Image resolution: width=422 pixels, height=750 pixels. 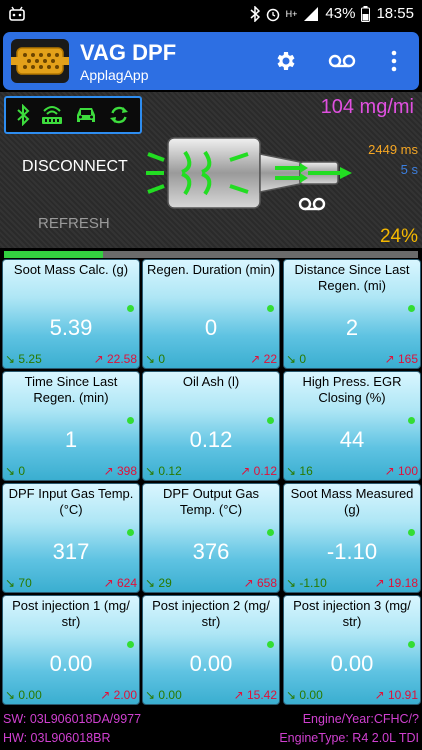 I want to click on tile-max: ↗ 624, so click(x=120, y=583).